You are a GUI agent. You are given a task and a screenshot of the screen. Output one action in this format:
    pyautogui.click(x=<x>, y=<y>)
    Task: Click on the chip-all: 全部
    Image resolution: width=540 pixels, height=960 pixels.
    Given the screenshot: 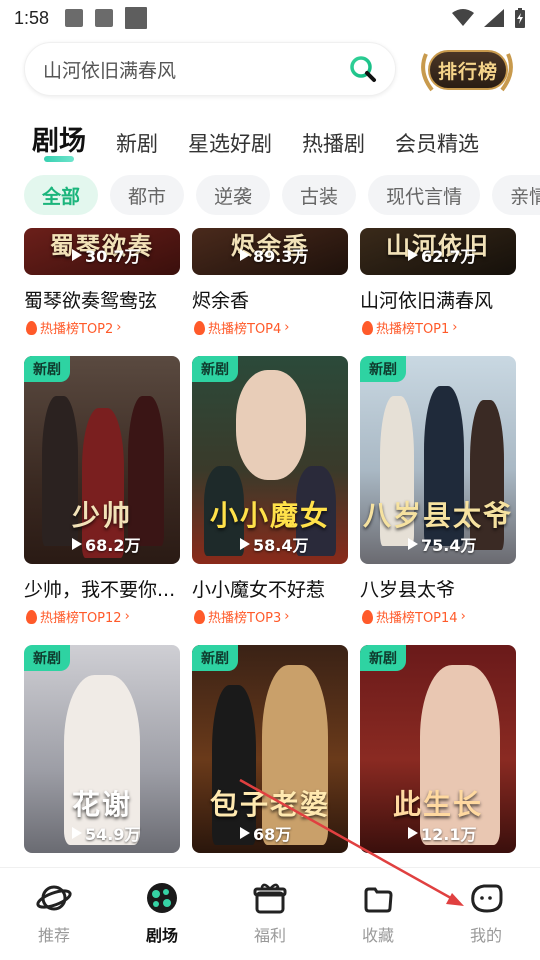 What is the action you would take?
    pyautogui.click(x=61, y=195)
    